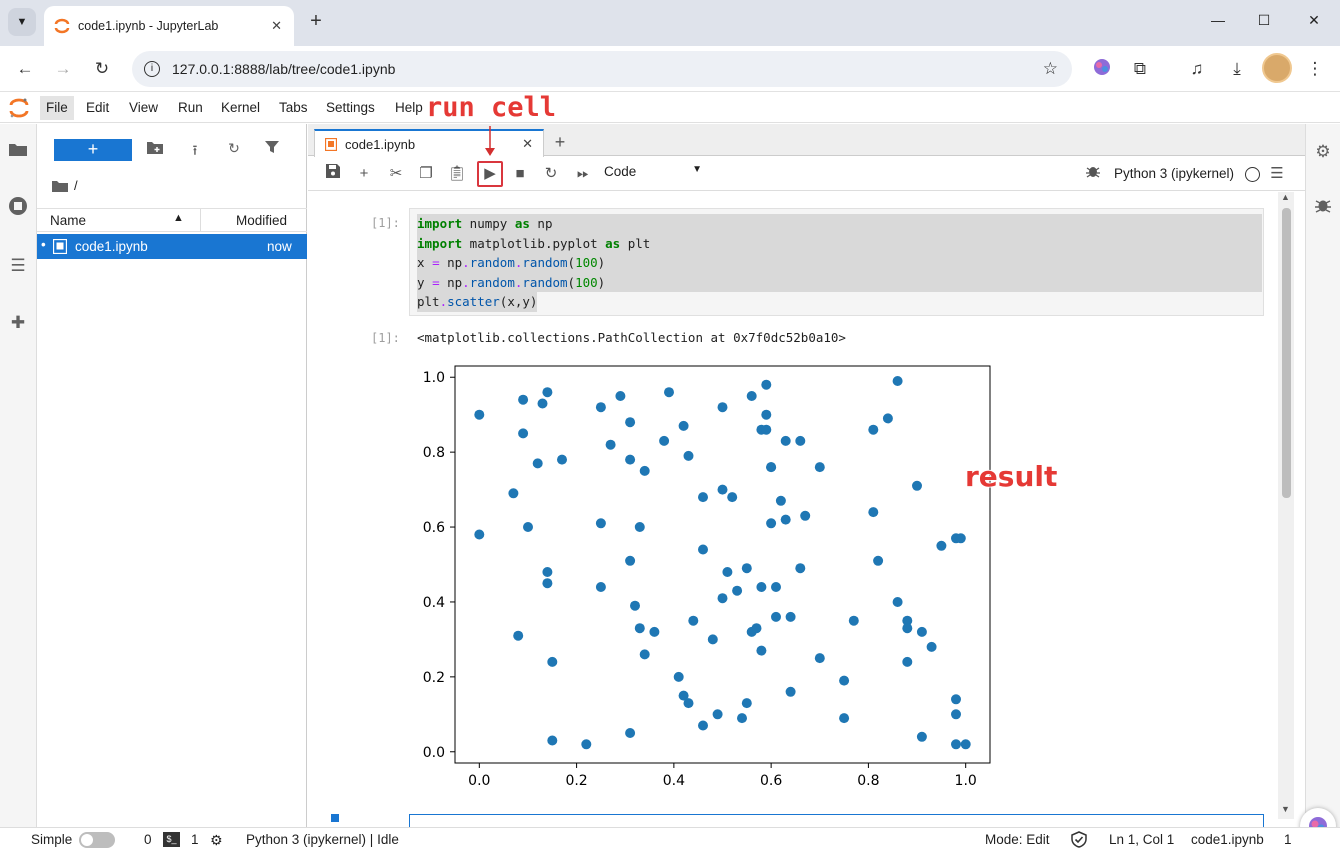 The width and height of the screenshot is (1340, 851). Describe the element at coordinates (527, 144) in the screenshot. I see `close-icon: ✕` at that location.